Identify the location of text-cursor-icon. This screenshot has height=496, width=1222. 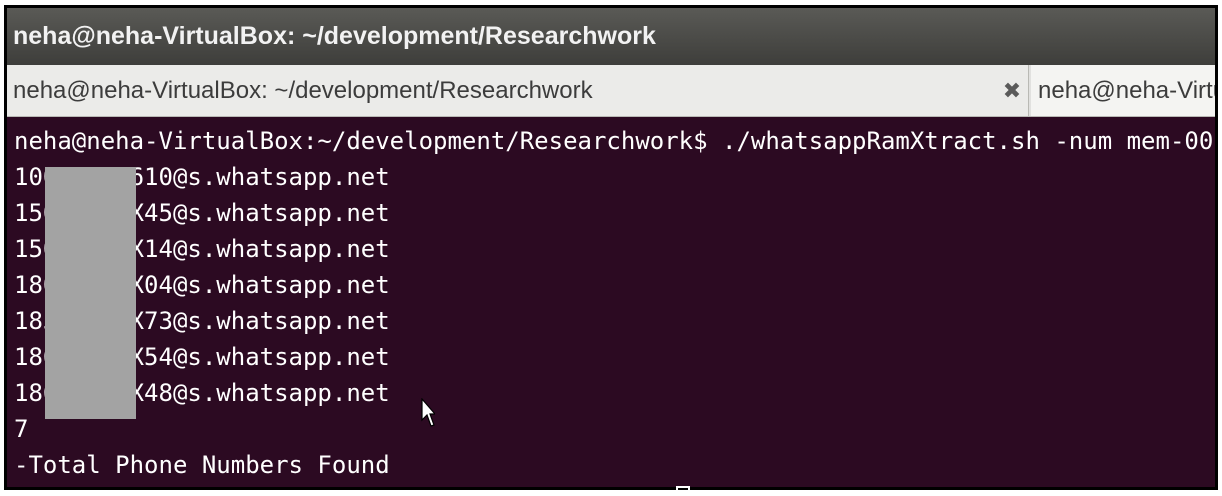
(683, 491).